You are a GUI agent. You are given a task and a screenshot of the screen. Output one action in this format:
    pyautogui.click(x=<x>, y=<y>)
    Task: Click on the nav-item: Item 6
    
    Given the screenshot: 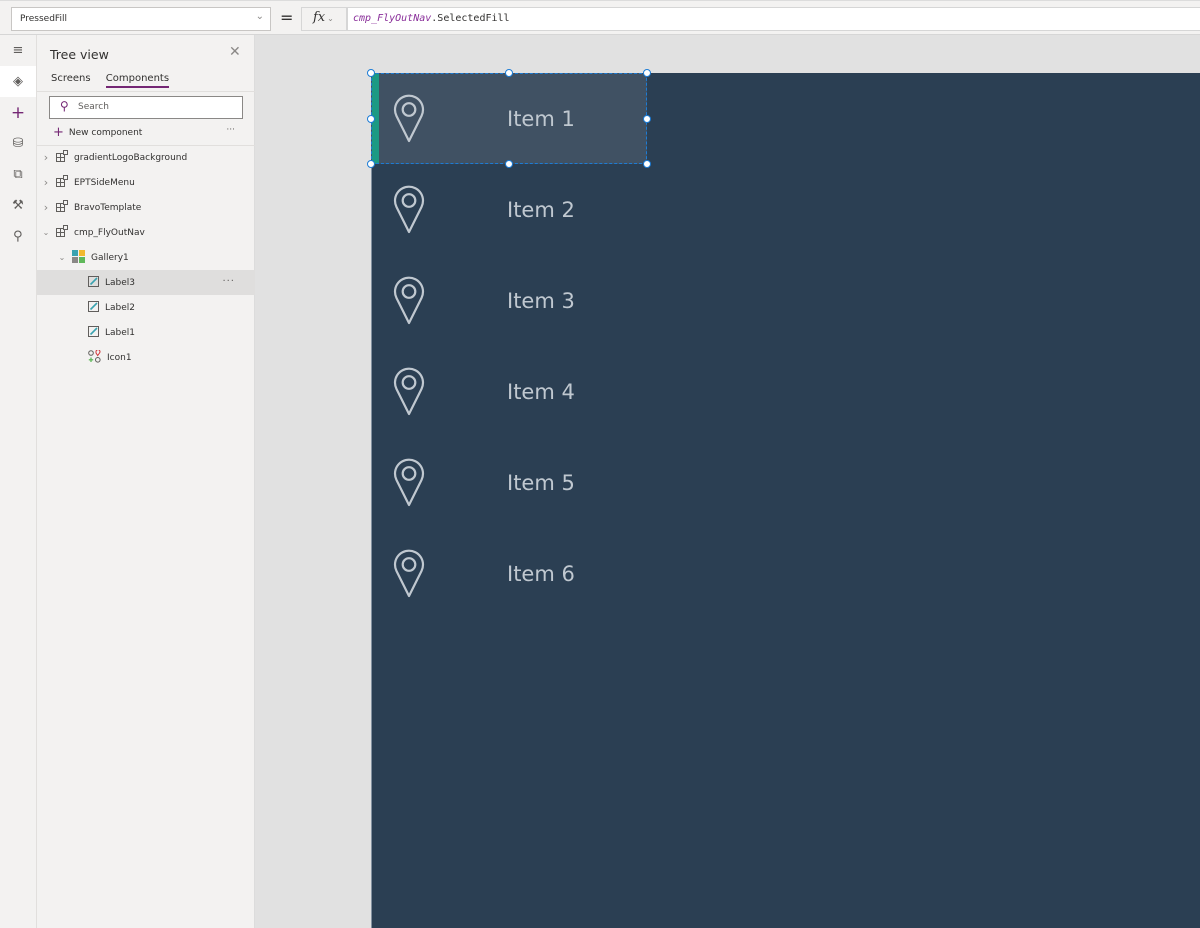 What is the action you would take?
    pyautogui.click(x=509, y=573)
    